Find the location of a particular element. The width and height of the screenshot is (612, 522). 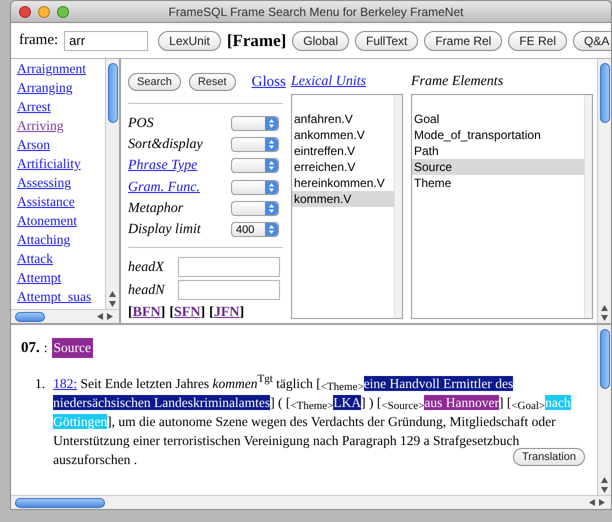

current-page-label: [Frame] is located at coordinates (256, 41).